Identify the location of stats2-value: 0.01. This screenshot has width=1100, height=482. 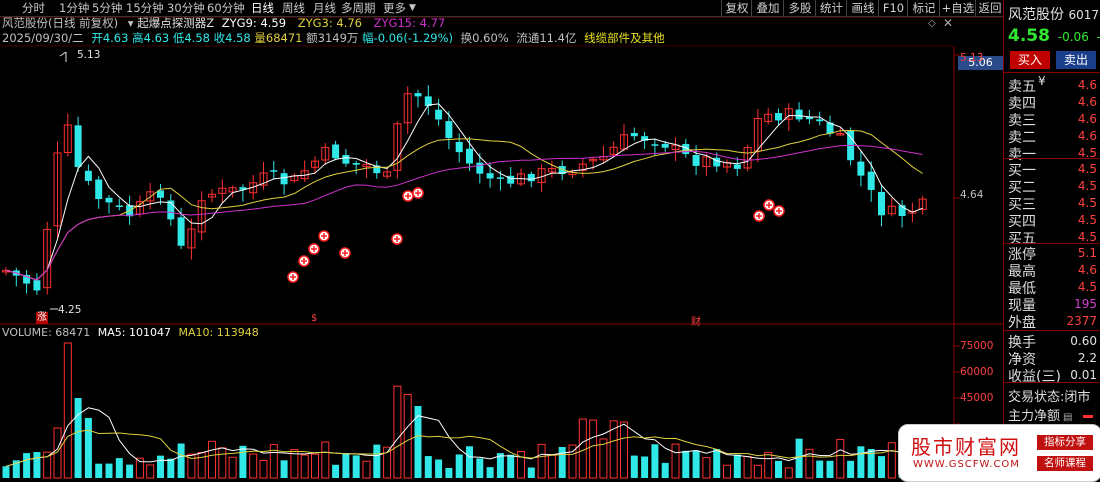
(1083, 375).